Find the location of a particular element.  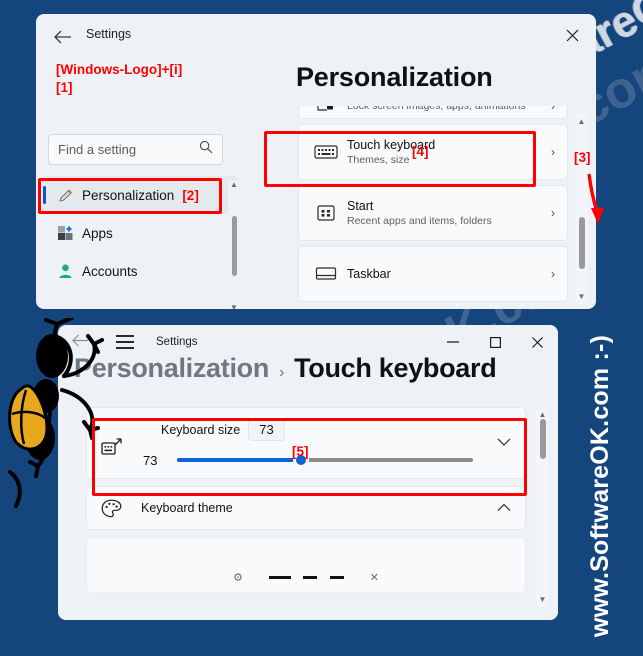

search-icon is located at coordinates (206, 149).